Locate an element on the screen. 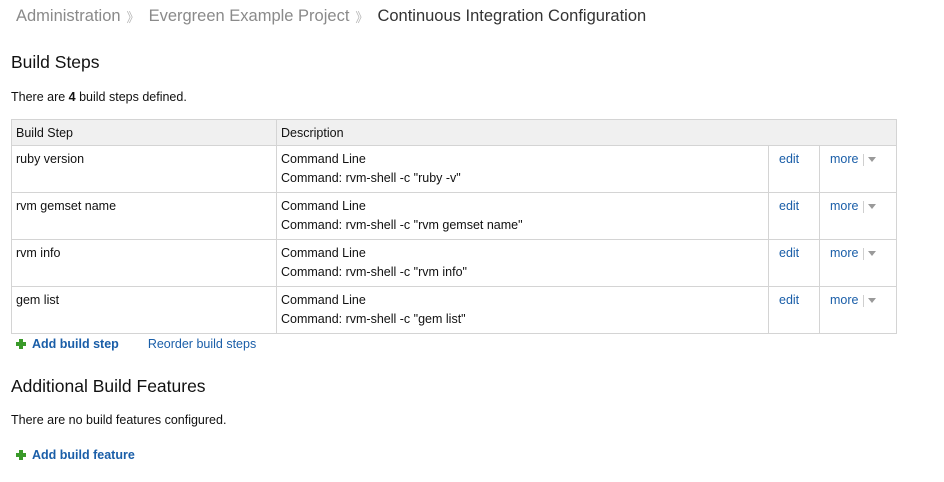 This screenshot has width=944, height=482. build-step-name: gem list is located at coordinates (144, 310).